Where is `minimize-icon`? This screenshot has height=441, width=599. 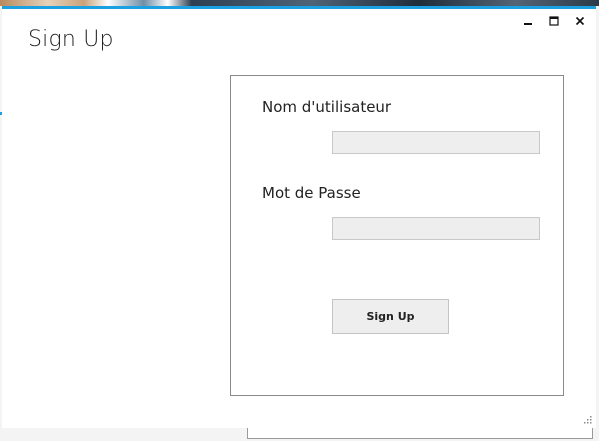 minimize-icon is located at coordinates (528, 24).